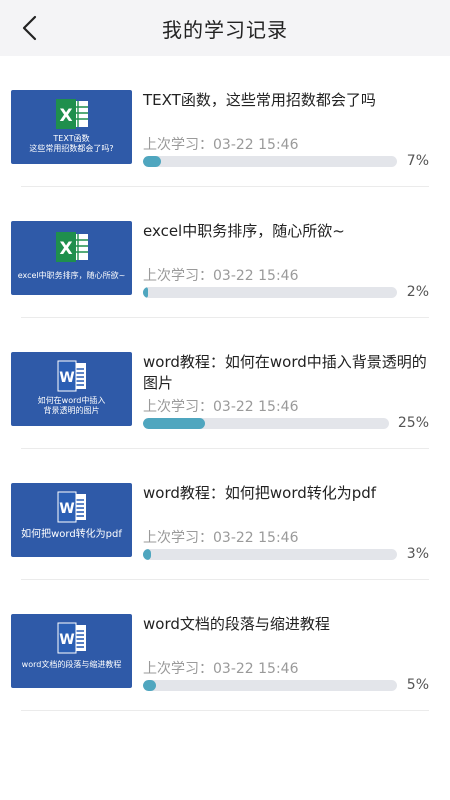  I want to click on course-title: TEXT函数，这些常用招数都会了吗, so click(259, 100).